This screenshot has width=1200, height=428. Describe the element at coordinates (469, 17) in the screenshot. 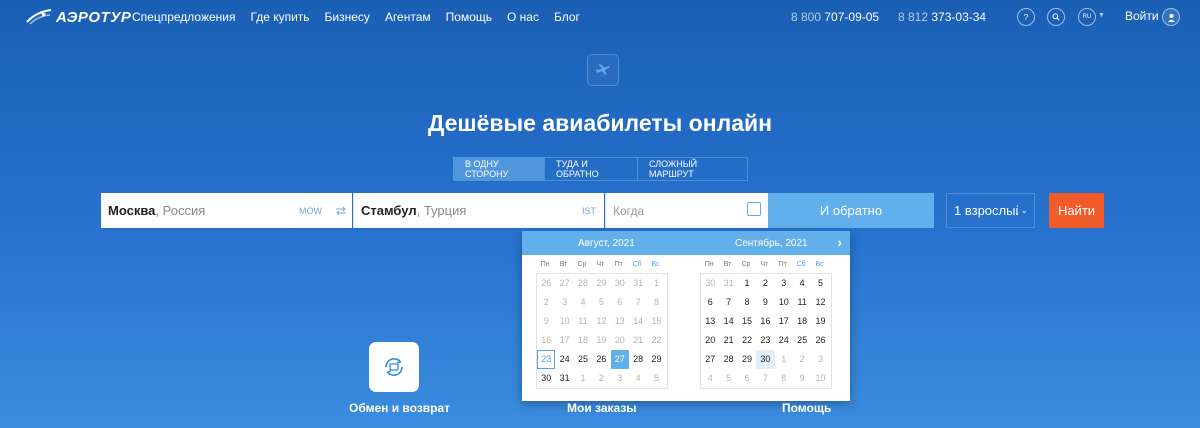

I see `nav-help: Помощь` at that location.